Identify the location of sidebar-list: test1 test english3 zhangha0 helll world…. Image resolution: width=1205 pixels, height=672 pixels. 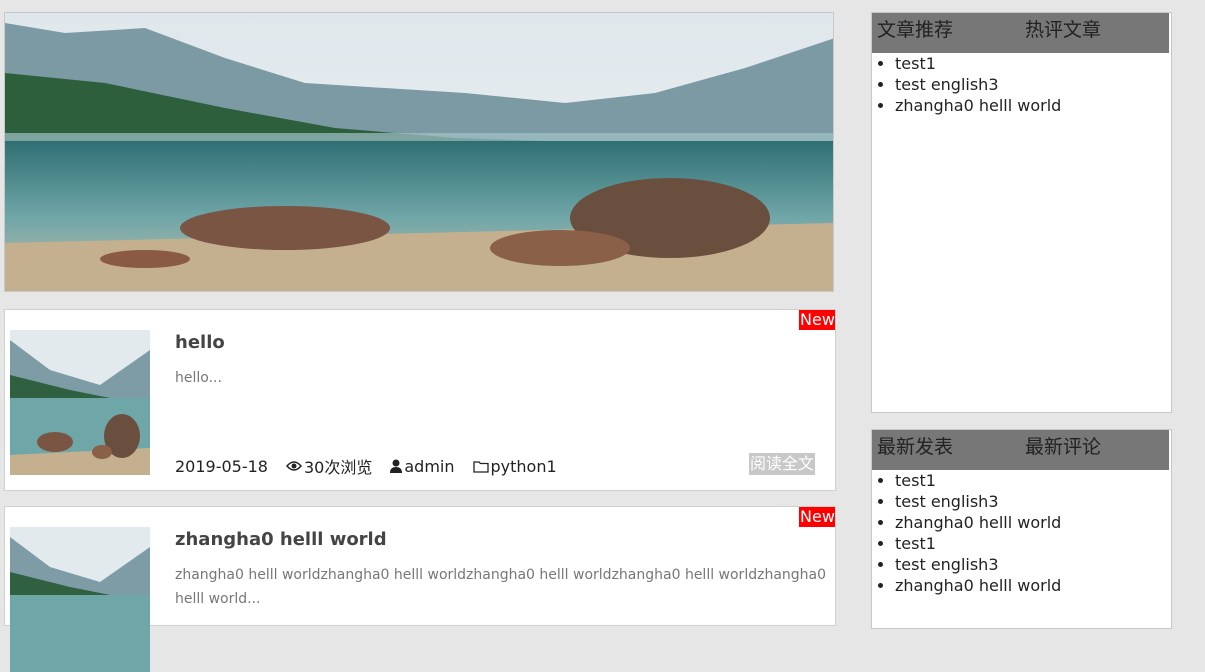
(1021, 533).